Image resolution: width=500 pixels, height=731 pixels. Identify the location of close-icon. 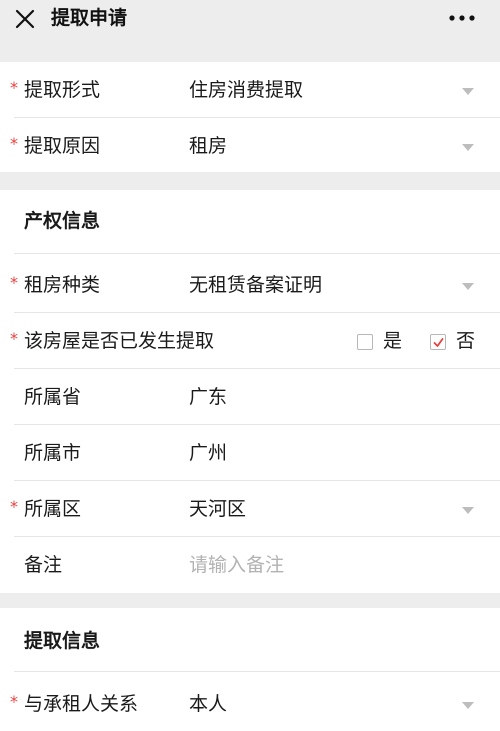
(26, 20).